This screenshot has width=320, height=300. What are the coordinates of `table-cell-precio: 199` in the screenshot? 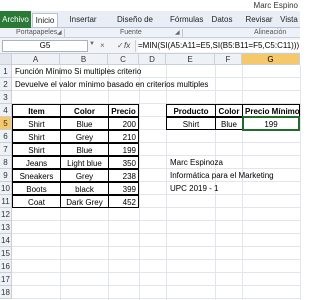 It's located at (123, 149).